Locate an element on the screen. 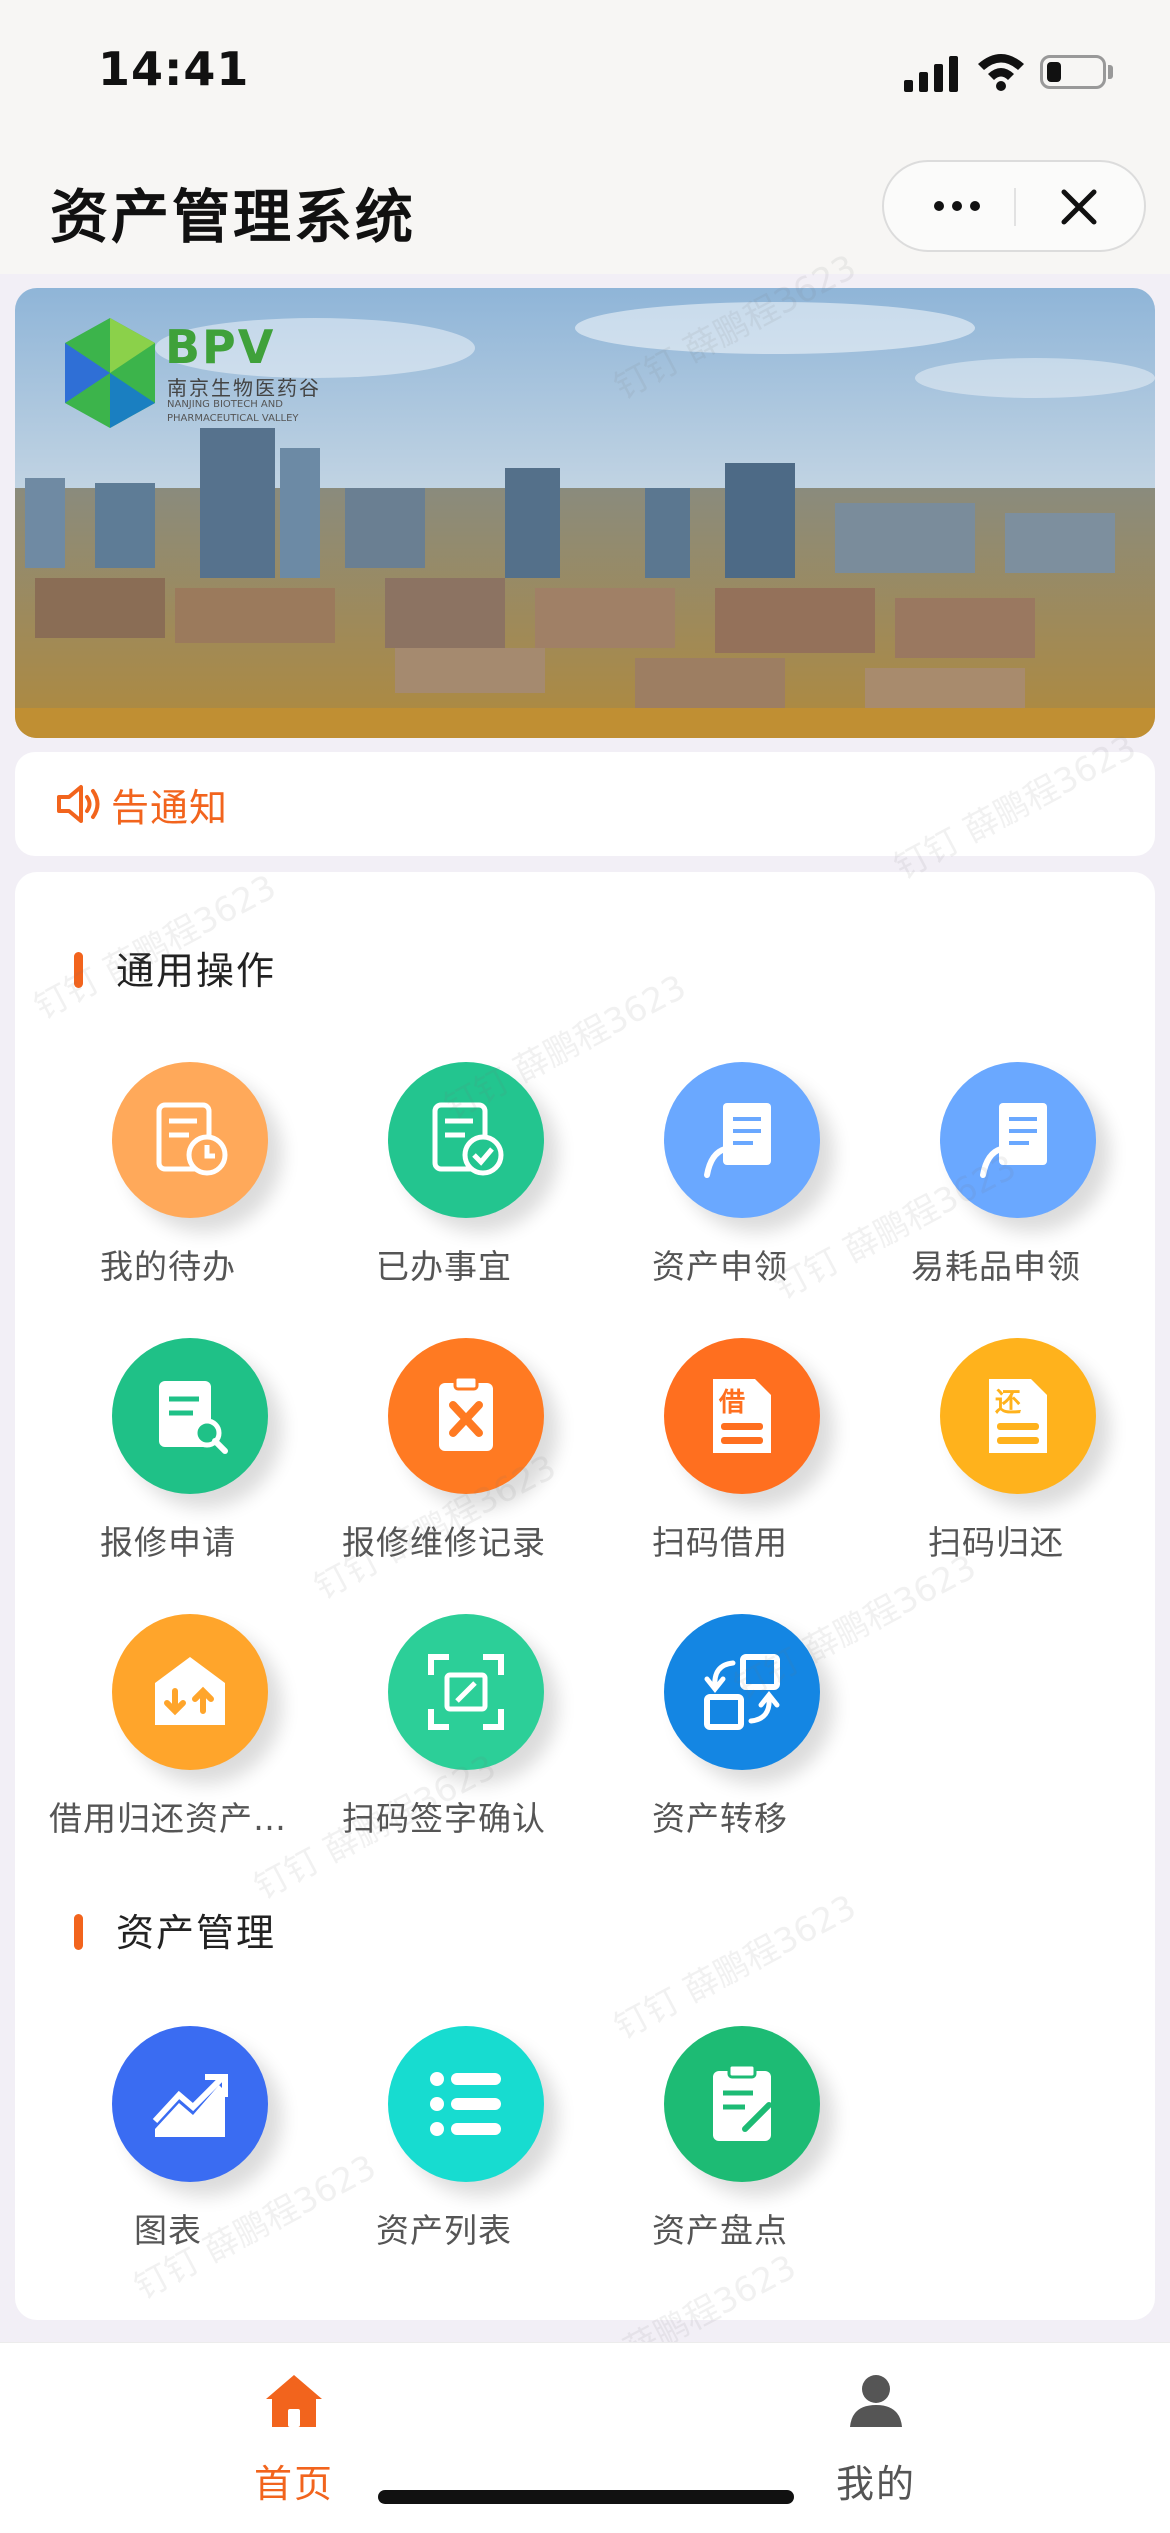 This screenshot has height=2533, width=1170. check-doc-icon is located at coordinates (466, 1140).